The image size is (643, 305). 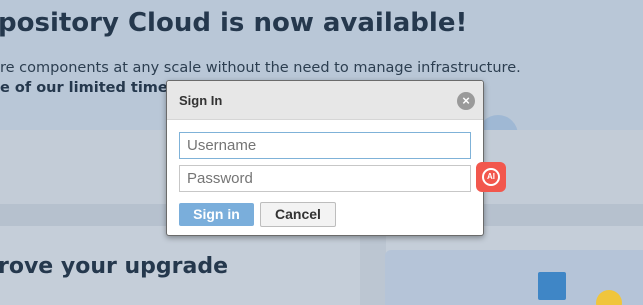 What do you see at coordinates (325, 178) in the screenshot?
I see `password-input` at bounding box center [325, 178].